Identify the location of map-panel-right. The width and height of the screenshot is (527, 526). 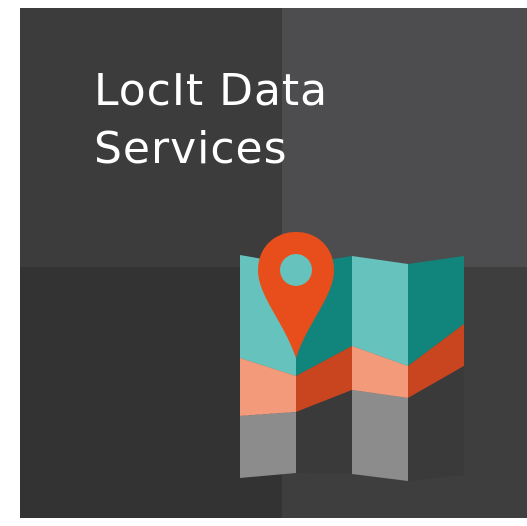
(436, 368).